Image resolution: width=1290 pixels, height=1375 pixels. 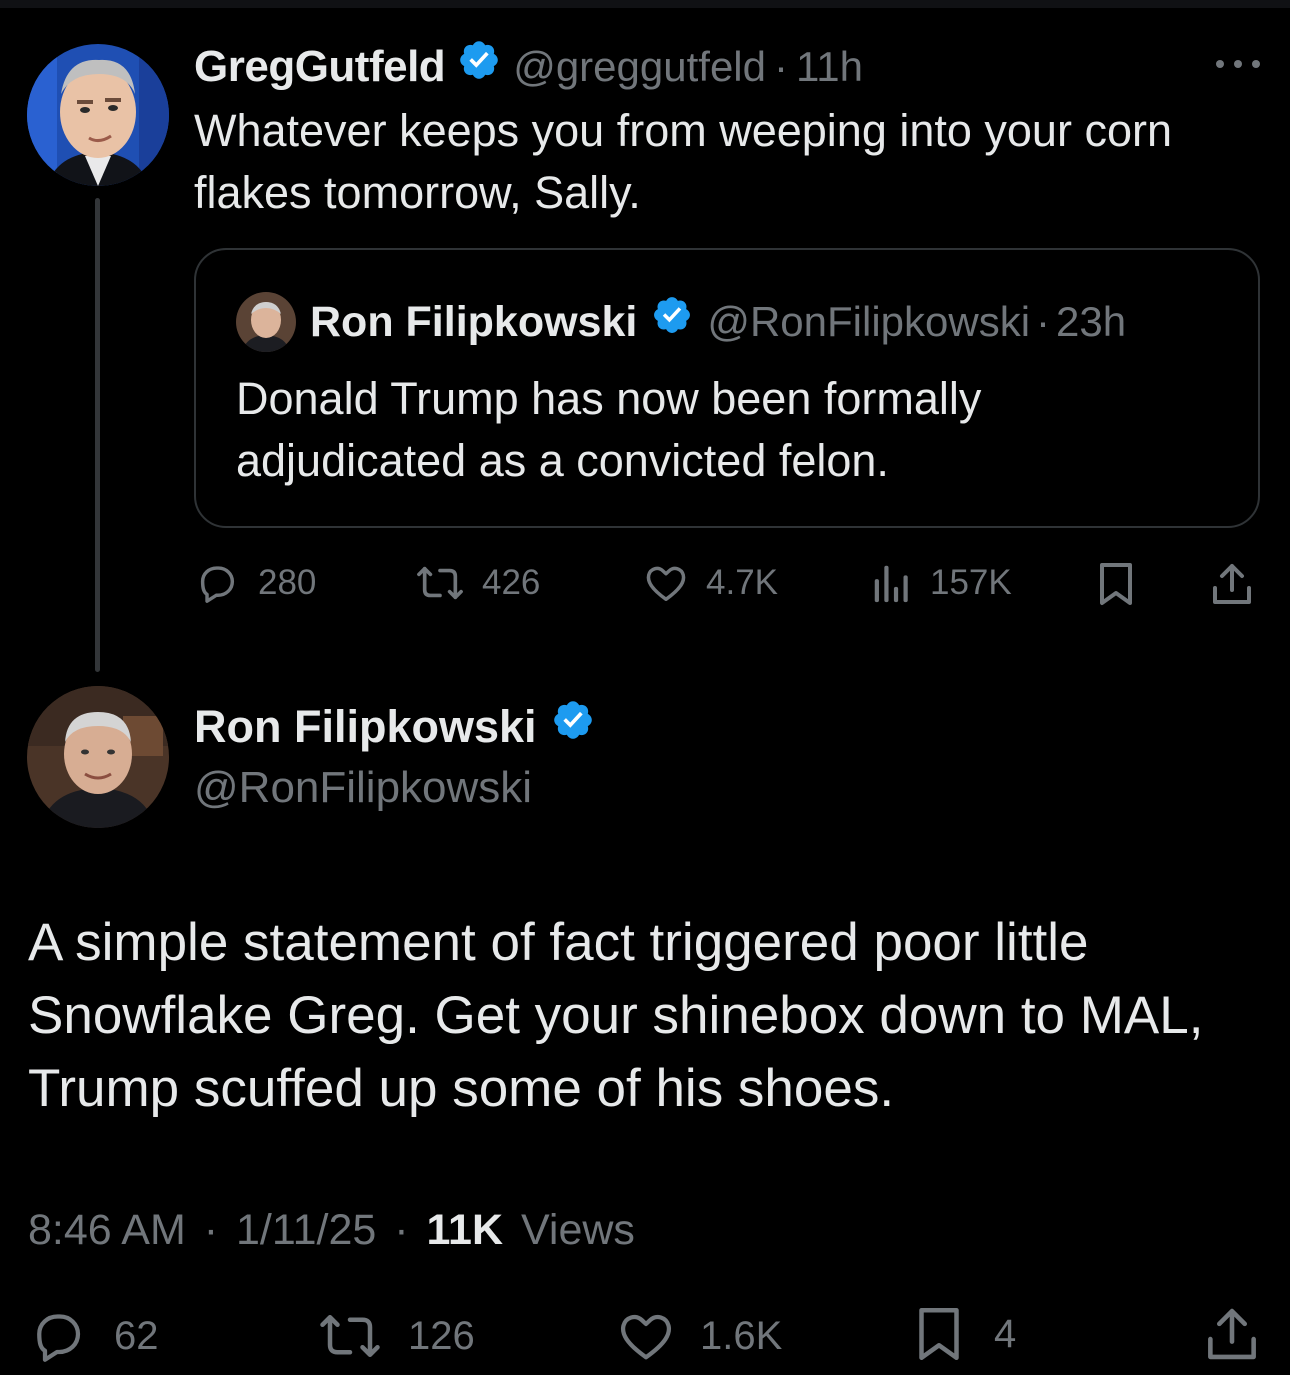 I want to click on repost-count: 126, so click(x=441, y=1335).